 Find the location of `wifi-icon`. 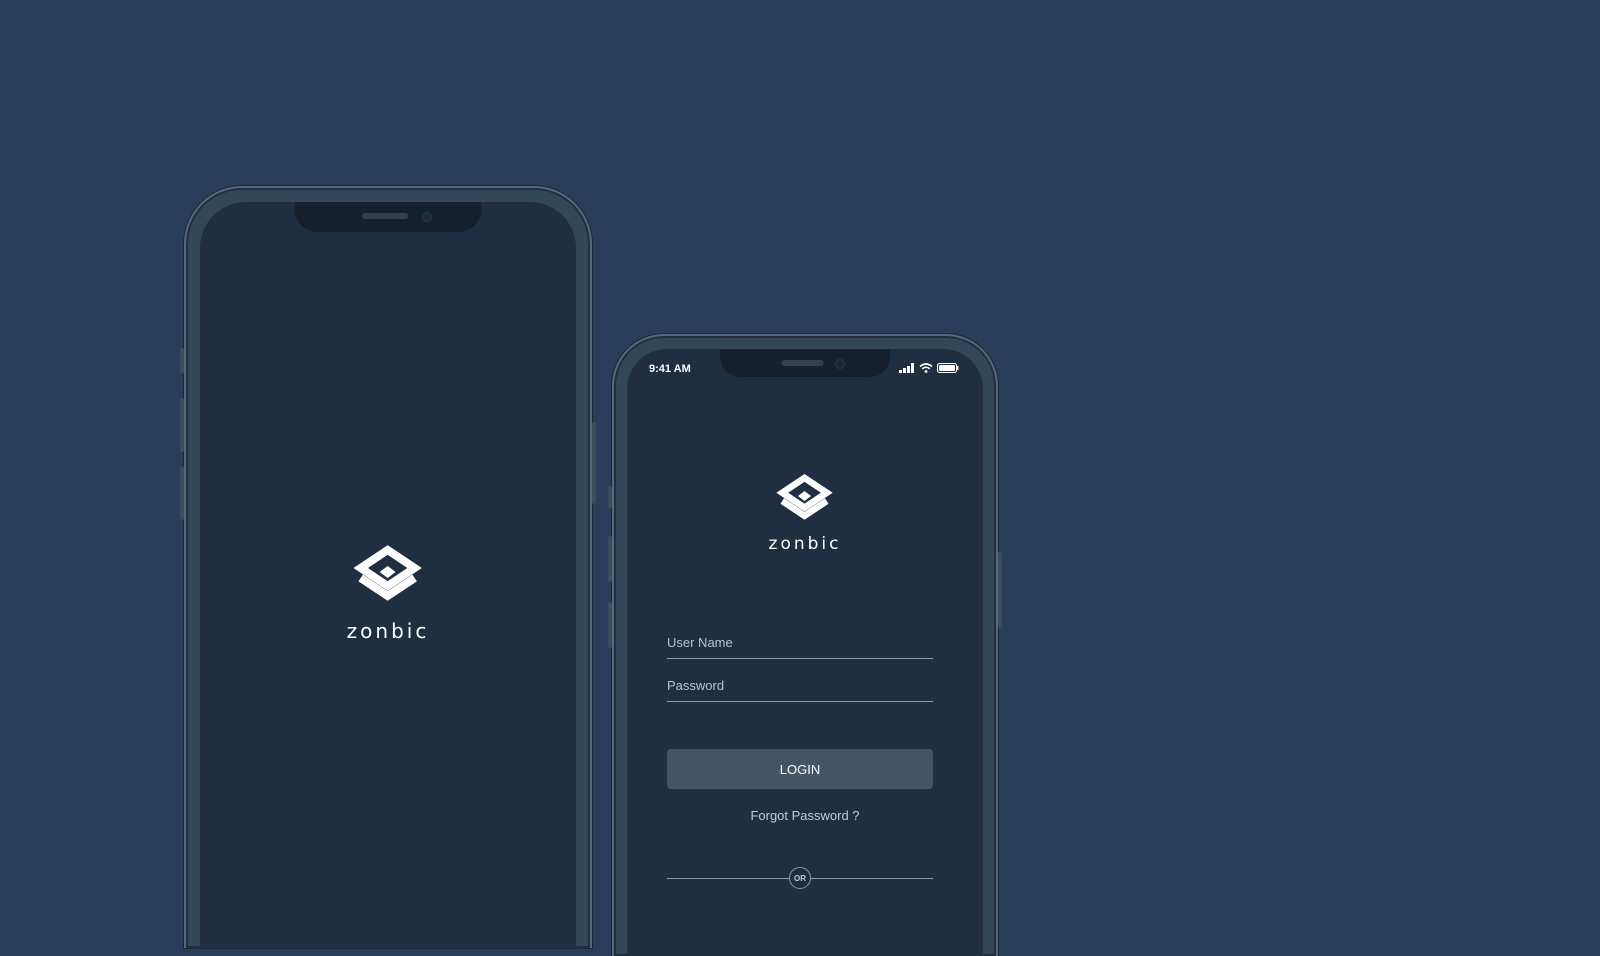

wifi-icon is located at coordinates (926, 368).